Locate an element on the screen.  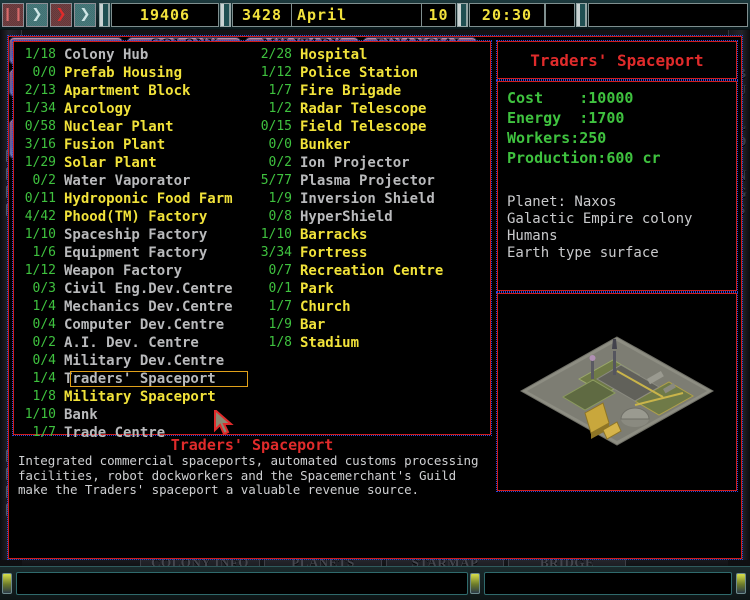
building-count: 2/13 is located at coordinates (40, 90).